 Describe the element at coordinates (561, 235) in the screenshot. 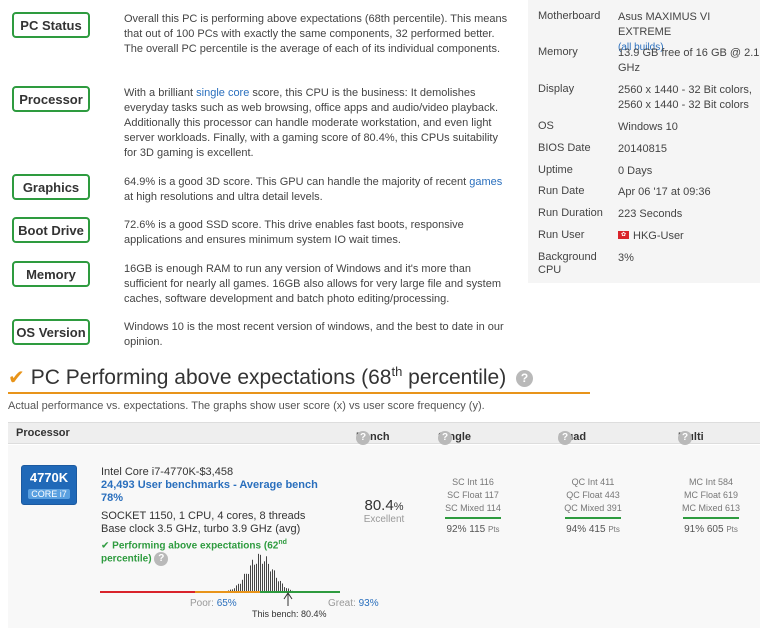

I see `spec-key-run-user: Run User` at that location.